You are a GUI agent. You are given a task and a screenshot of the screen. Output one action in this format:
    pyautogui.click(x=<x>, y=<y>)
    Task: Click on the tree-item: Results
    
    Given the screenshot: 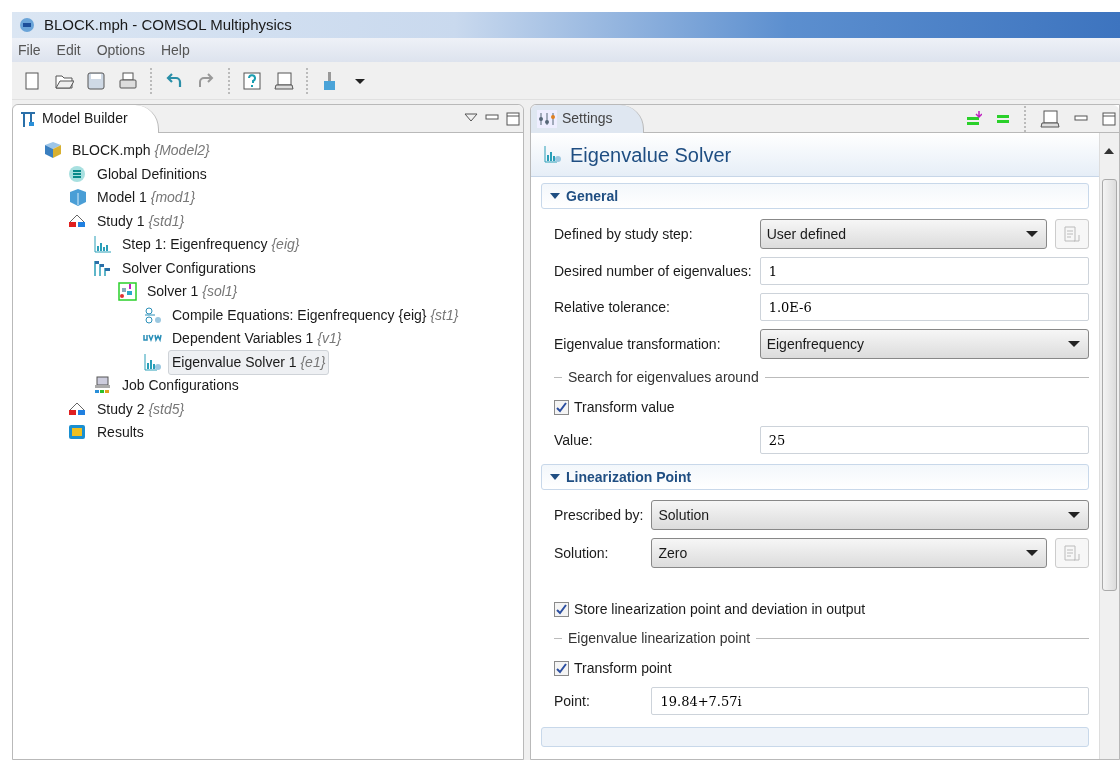 What is the action you would take?
    pyautogui.click(x=120, y=433)
    